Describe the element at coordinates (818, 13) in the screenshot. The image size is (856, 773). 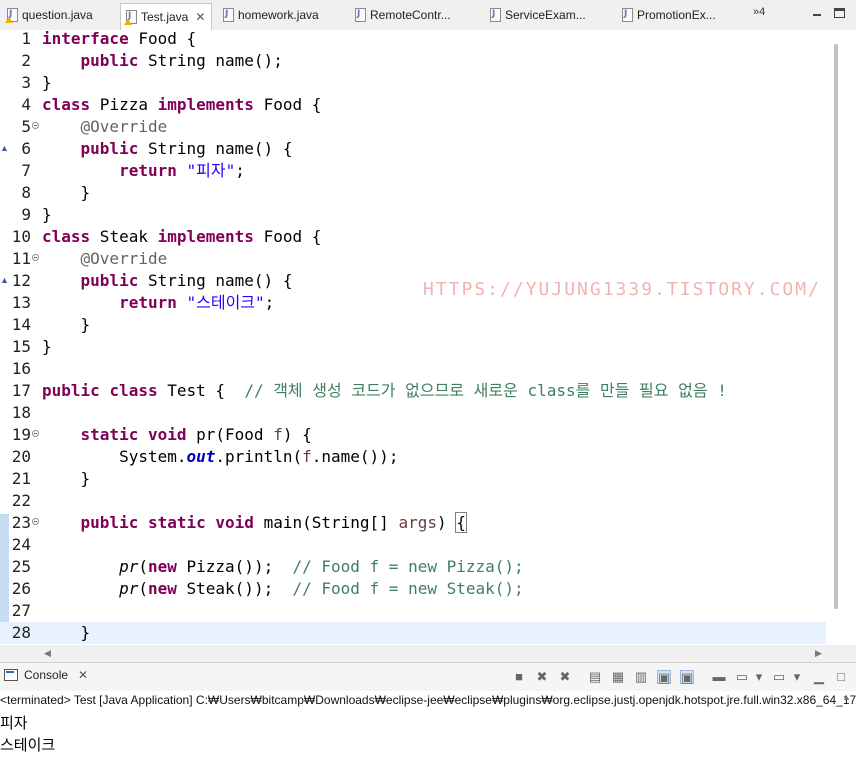
I see `minimize-icon` at that location.